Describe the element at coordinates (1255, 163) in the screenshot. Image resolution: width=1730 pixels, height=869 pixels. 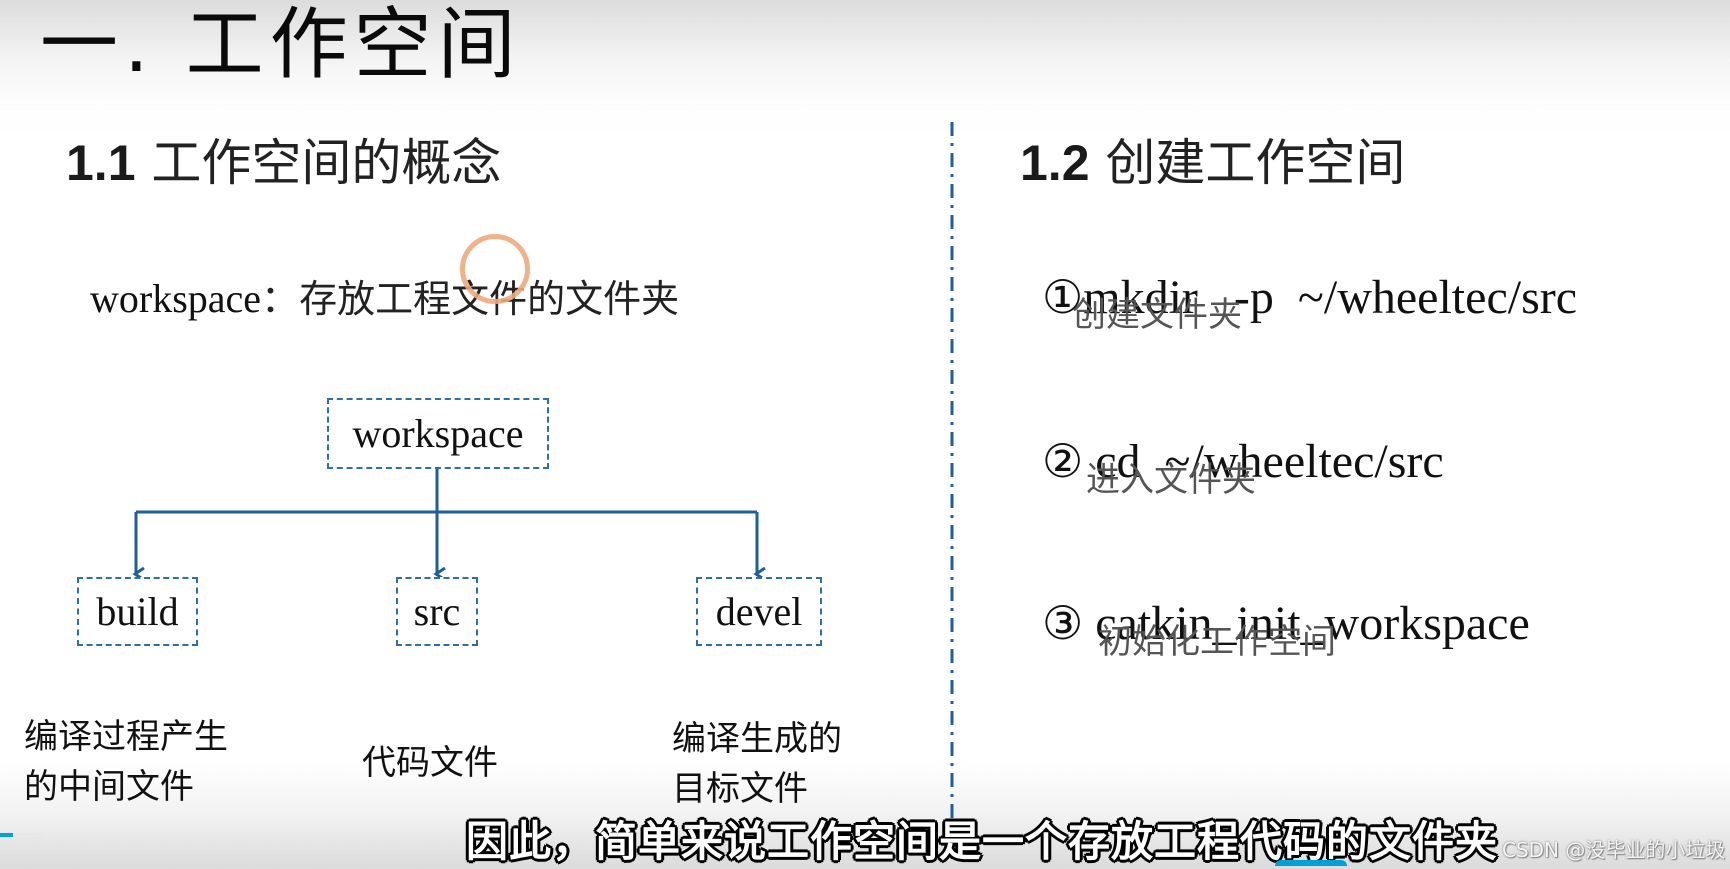
I see `section-2-title: 创建工作空间` at that location.